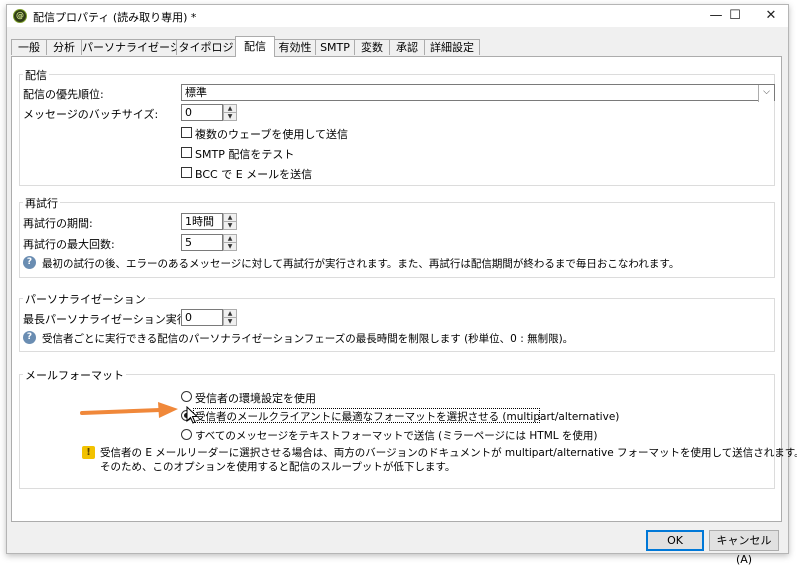  I want to click on priority-label: 配信の優先順位:, so click(63, 94).